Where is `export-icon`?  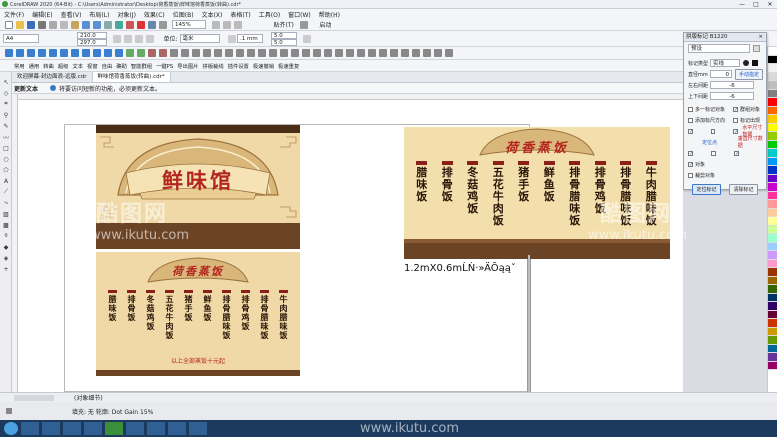 export-icon is located at coordinates (129, 24).